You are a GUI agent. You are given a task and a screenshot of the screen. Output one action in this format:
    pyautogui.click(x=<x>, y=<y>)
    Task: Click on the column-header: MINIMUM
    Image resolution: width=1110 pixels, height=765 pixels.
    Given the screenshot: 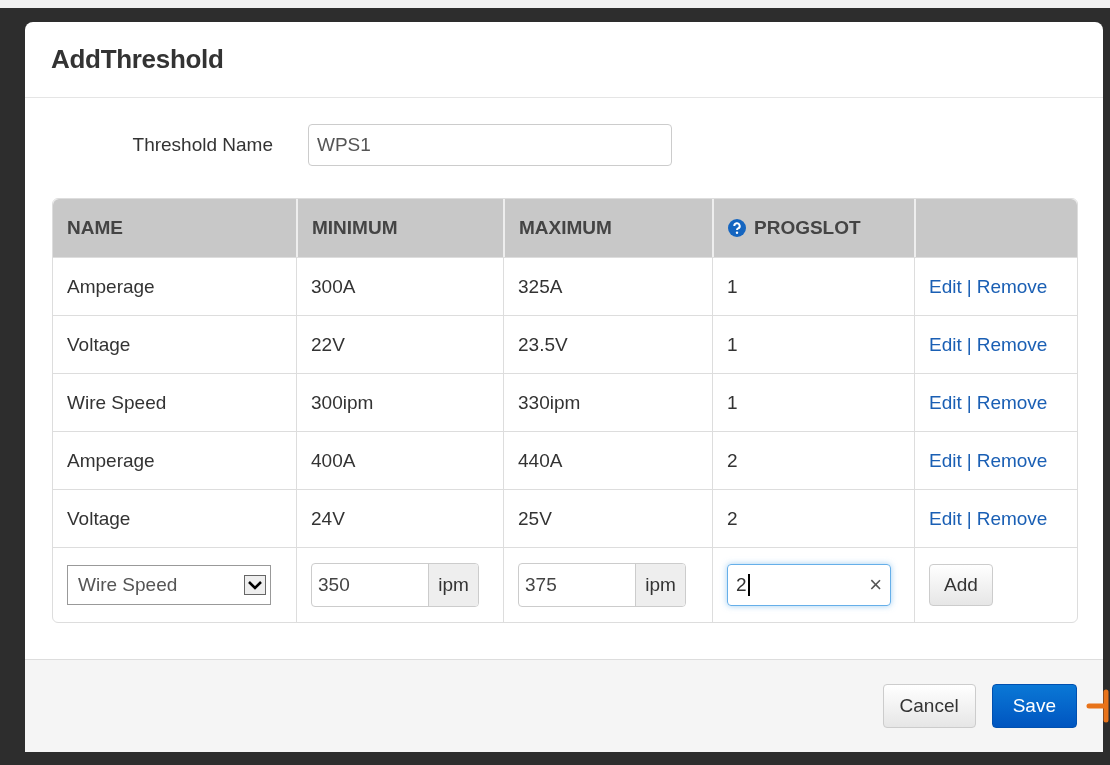 What is the action you would take?
    pyautogui.click(x=355, y=228)
    